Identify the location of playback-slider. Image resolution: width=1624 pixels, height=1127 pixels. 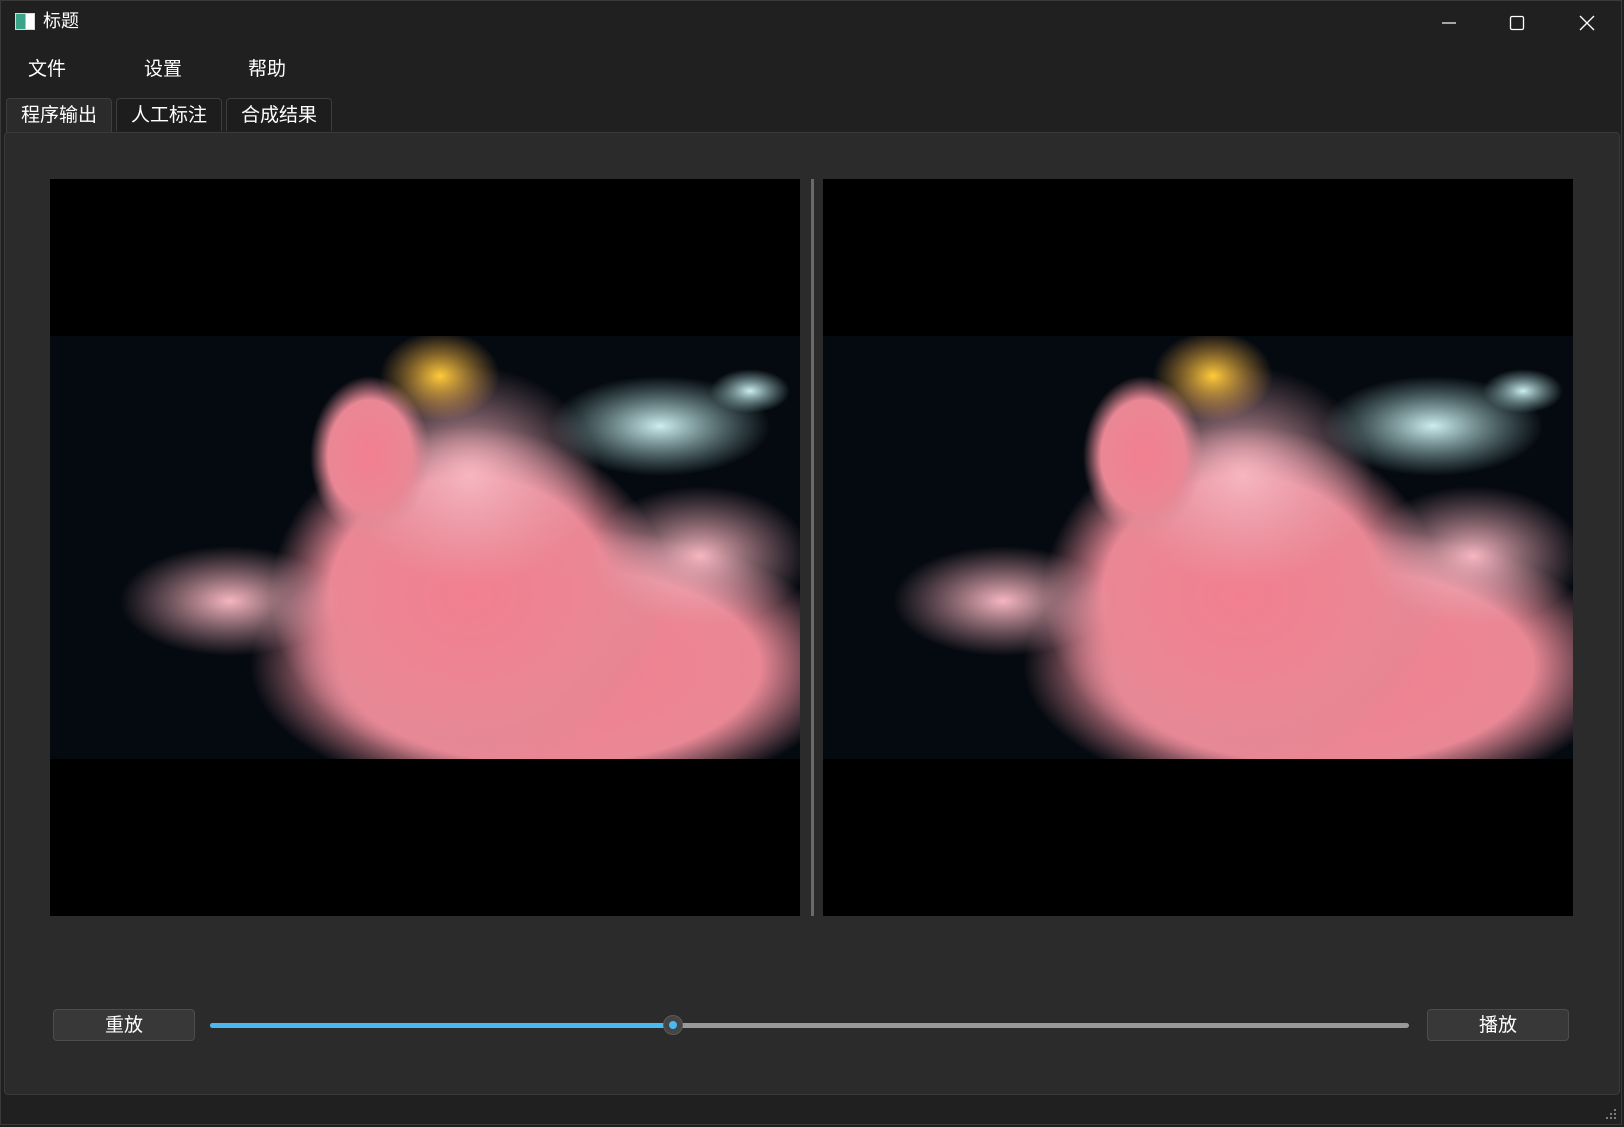
(809, 1025).